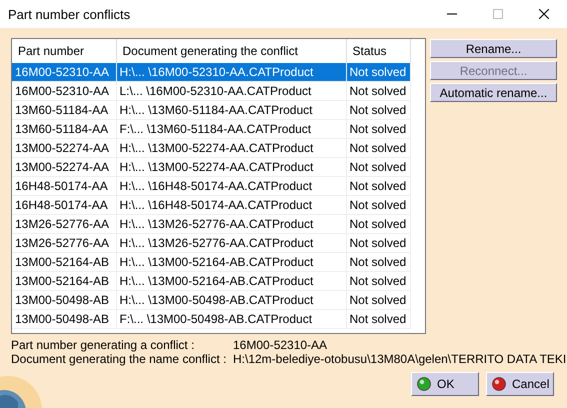 This screenshot has height=408, width=567. What do you see at coordinates (231, 110) in the screenshot?
I see `table-cell: H:\... \13M60-51184-AA.CATProduct` at bounding box center [231, 110].